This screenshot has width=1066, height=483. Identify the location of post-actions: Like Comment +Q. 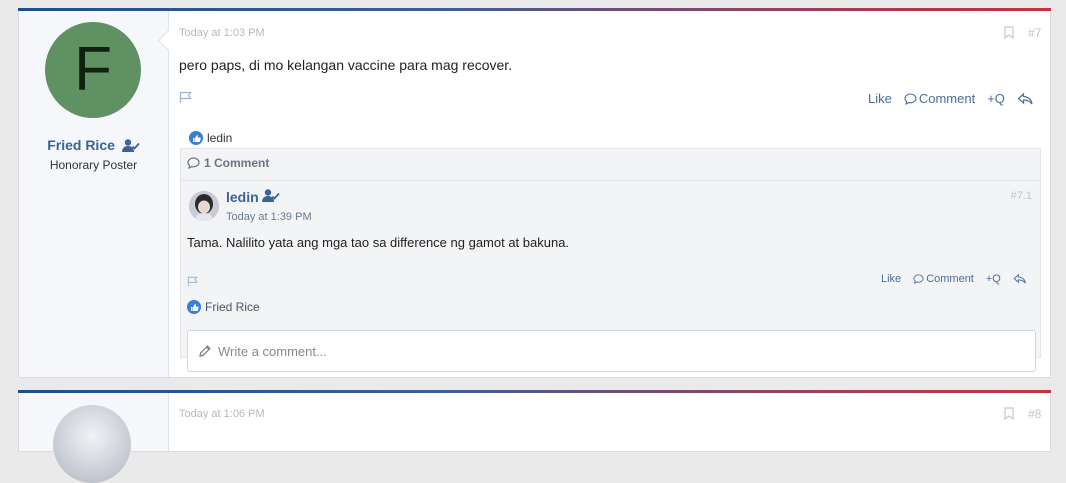
(952, 98).